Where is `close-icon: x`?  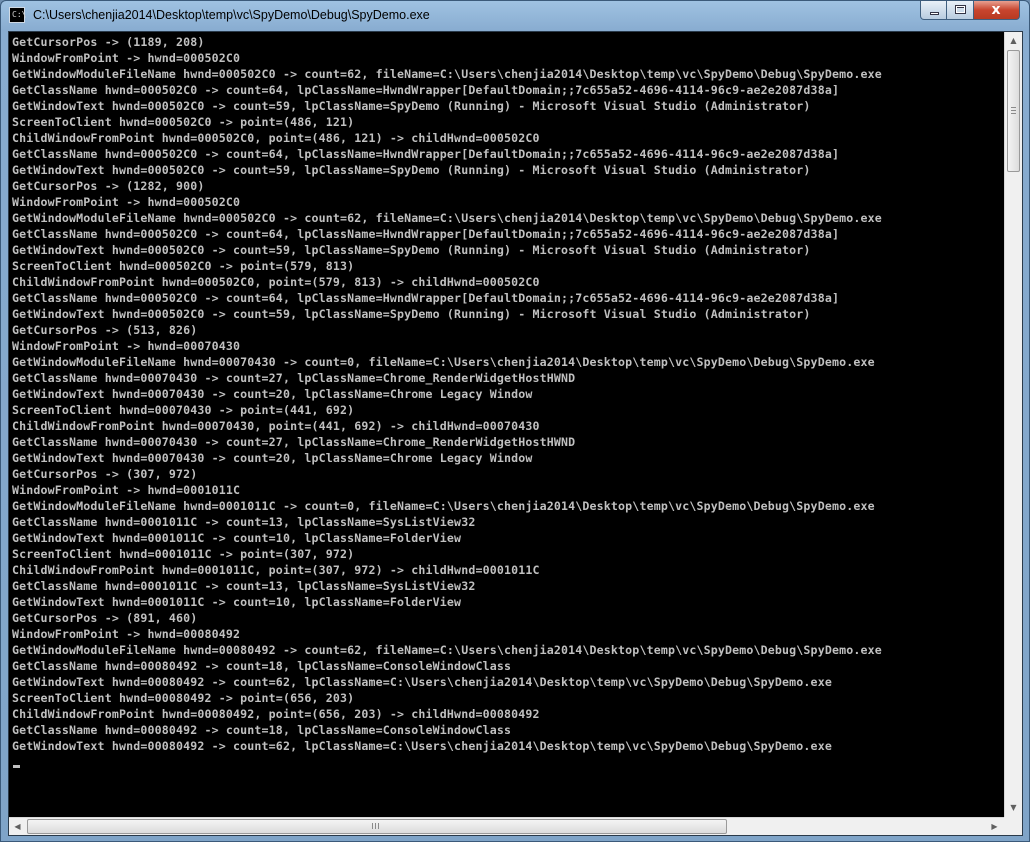
close-icon: x is located at coordinates (996, 10).